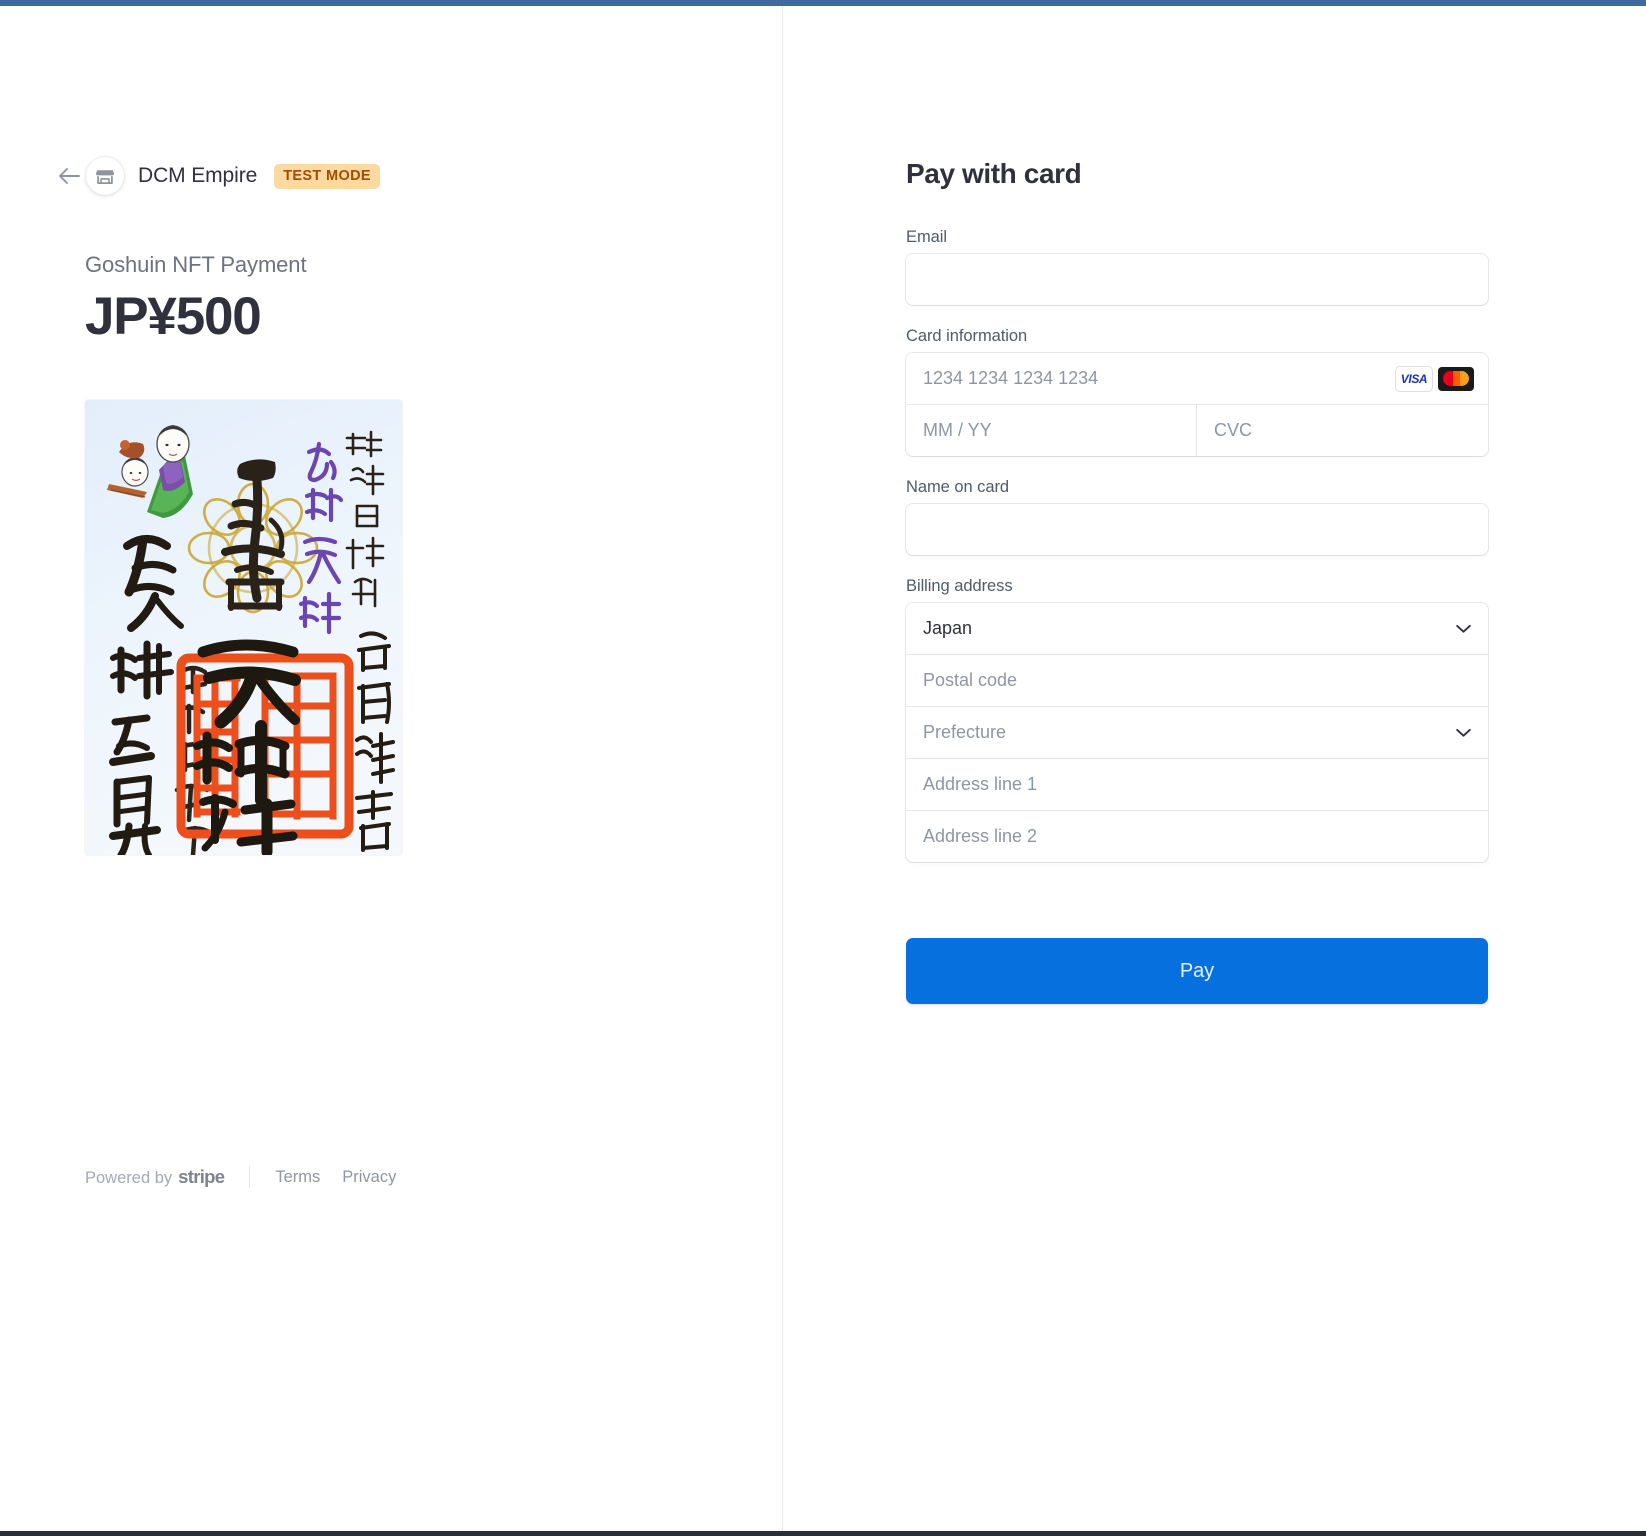 The image size is (1646, 1536). I want to click on powered-by-label: Powered by, so click(129, 1178).